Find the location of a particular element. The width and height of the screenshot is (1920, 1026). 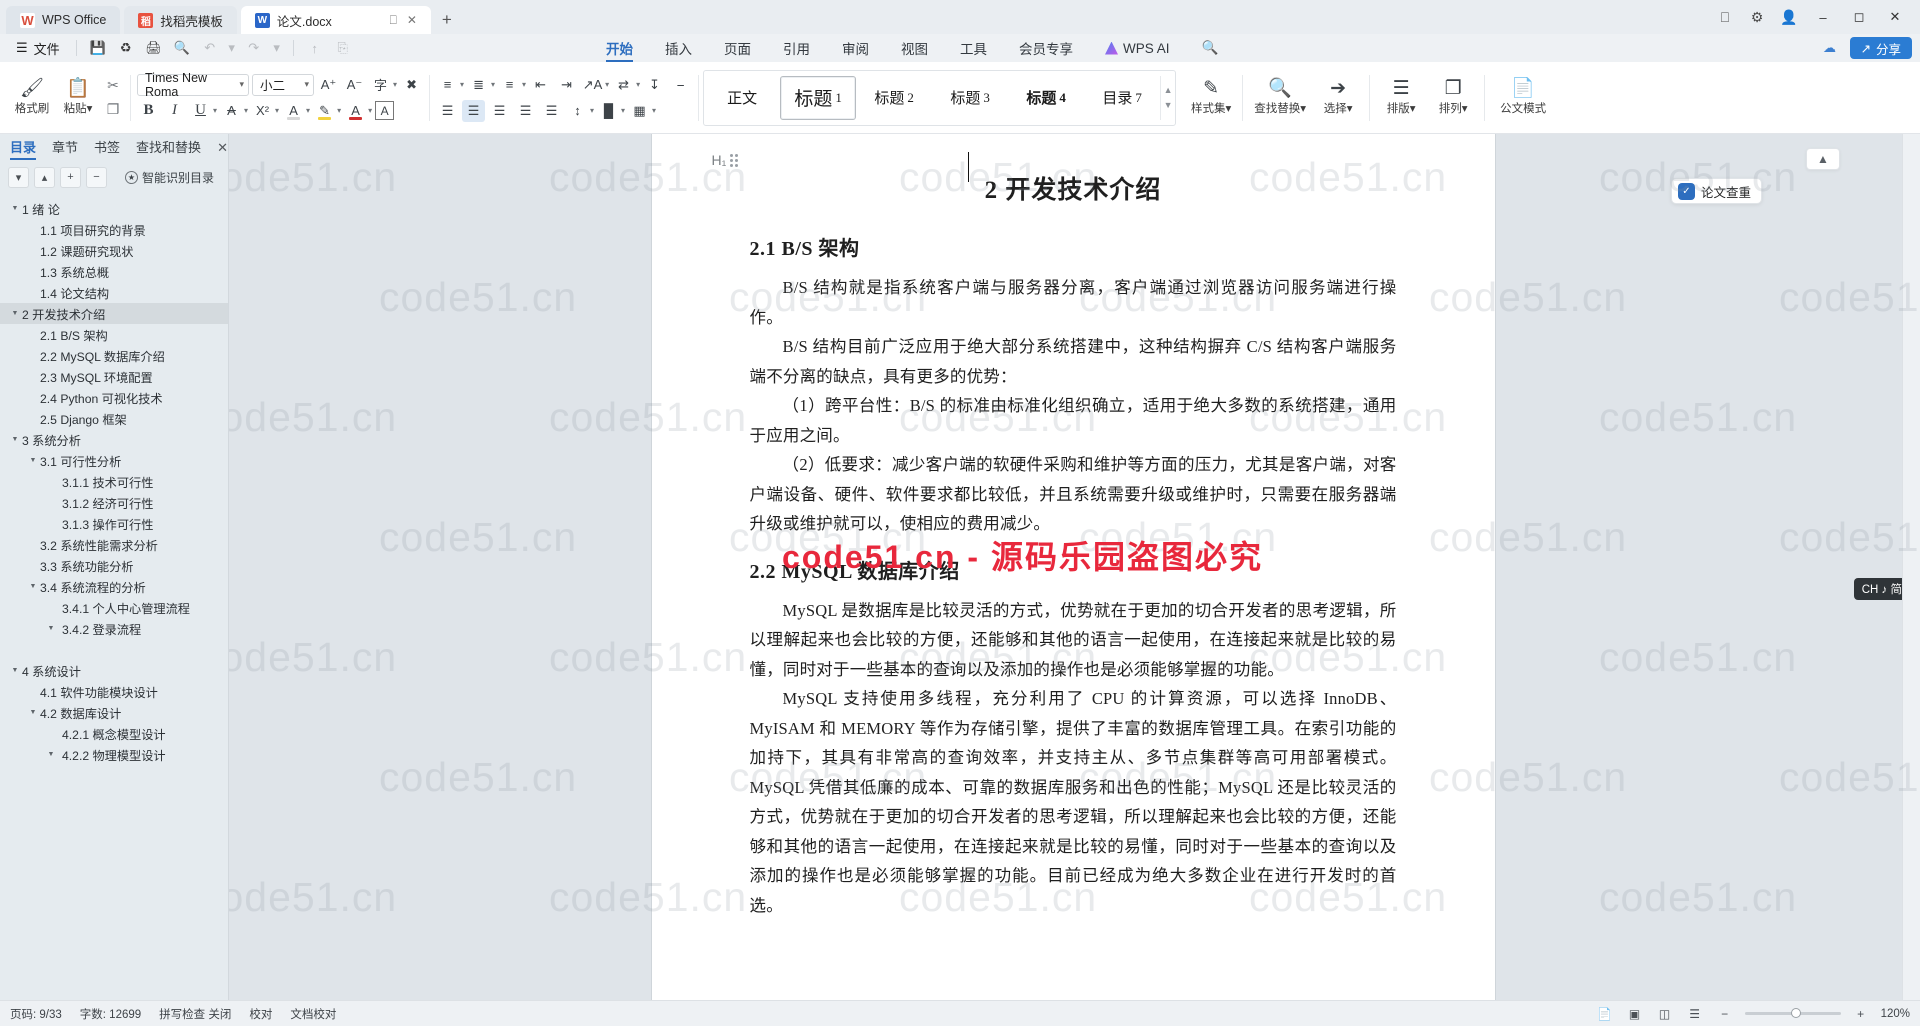

outline-item: ▼ 4.2.2 物理模型设计 is located at coordinates (114, 754).